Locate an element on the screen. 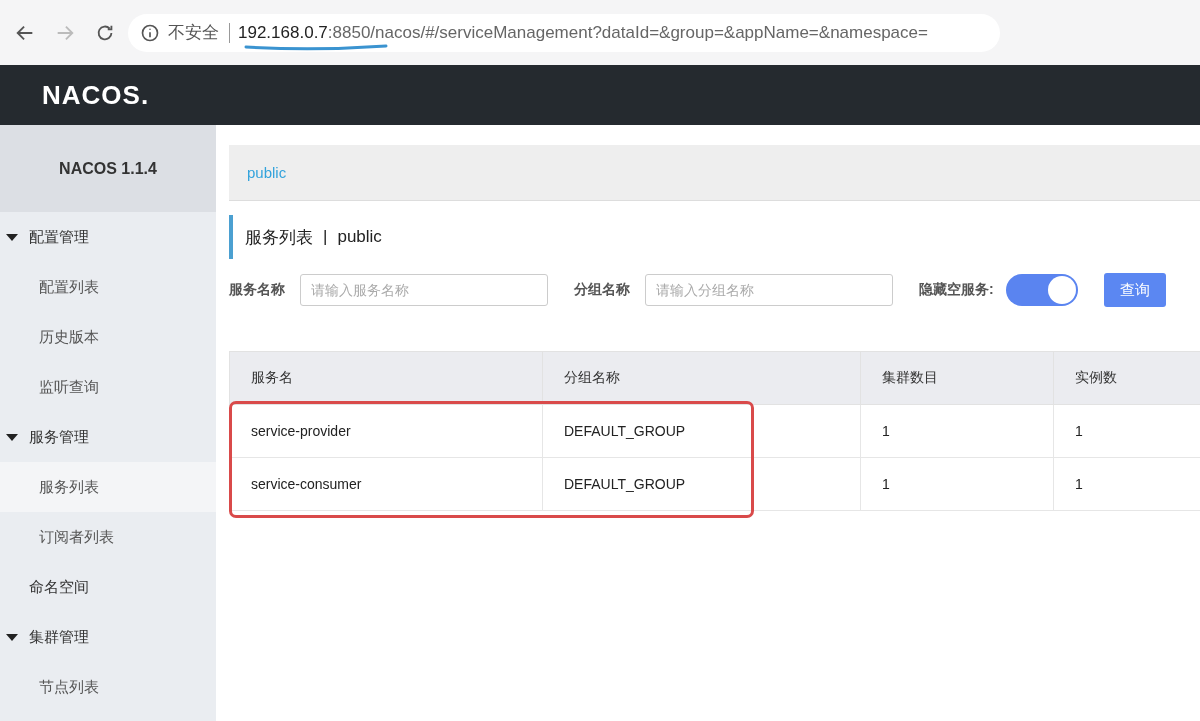 The width and height of the screenshot is (1200, 721). address-bar: 不安全 192.168.0.7:8850/nacos/#/serviceManagement?dataId=&group=&appName=&namespace= is located at coordinates (564, 32).